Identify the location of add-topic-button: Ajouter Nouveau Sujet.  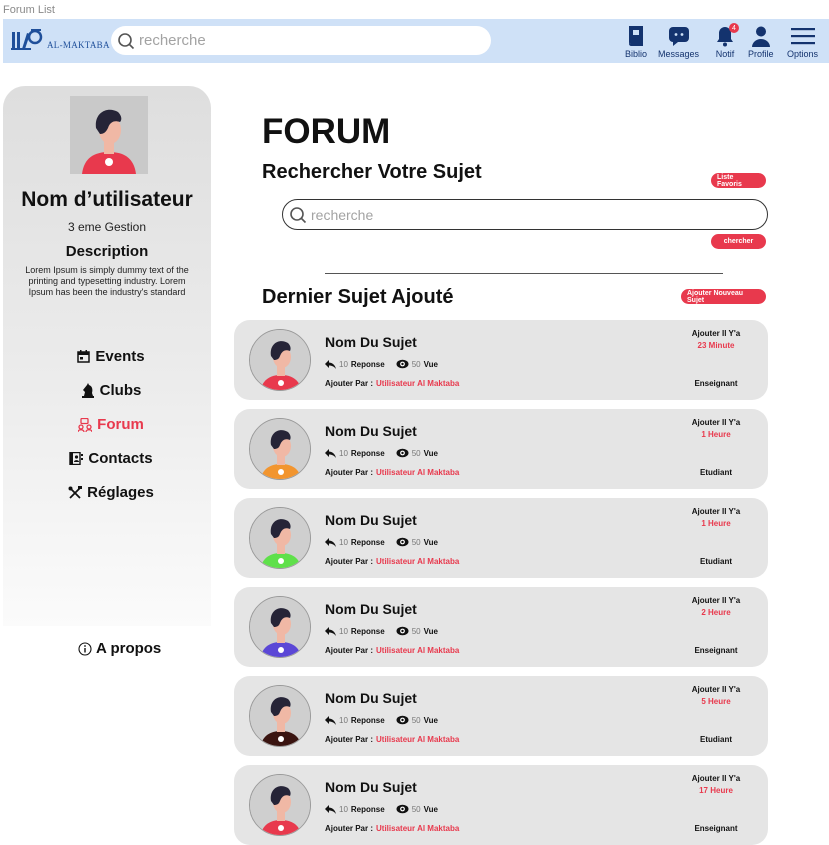
(723, 296).